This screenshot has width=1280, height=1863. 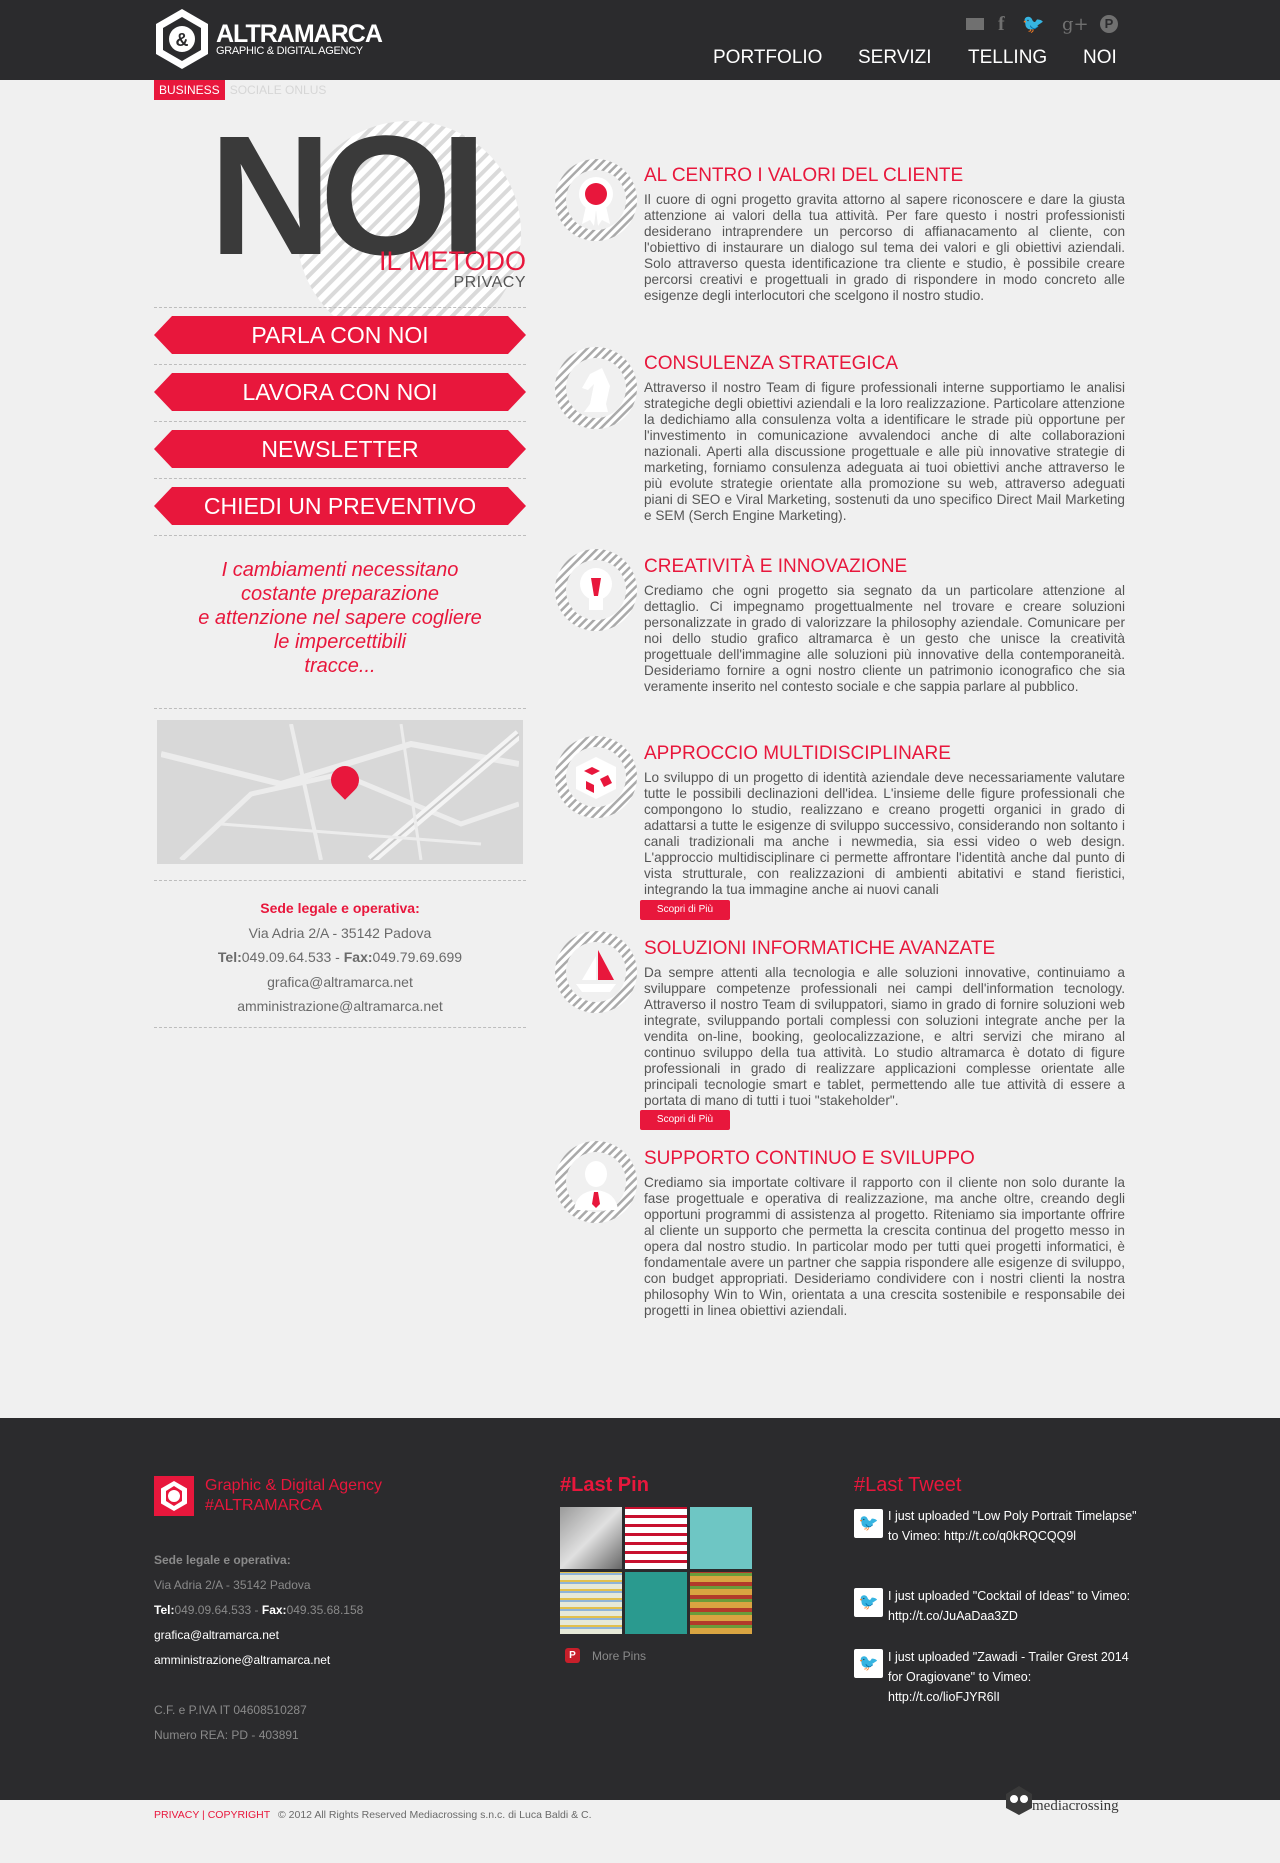 I want to click on service-title: CONSULENZA STRATEGICA, so click(x=771, y=364).